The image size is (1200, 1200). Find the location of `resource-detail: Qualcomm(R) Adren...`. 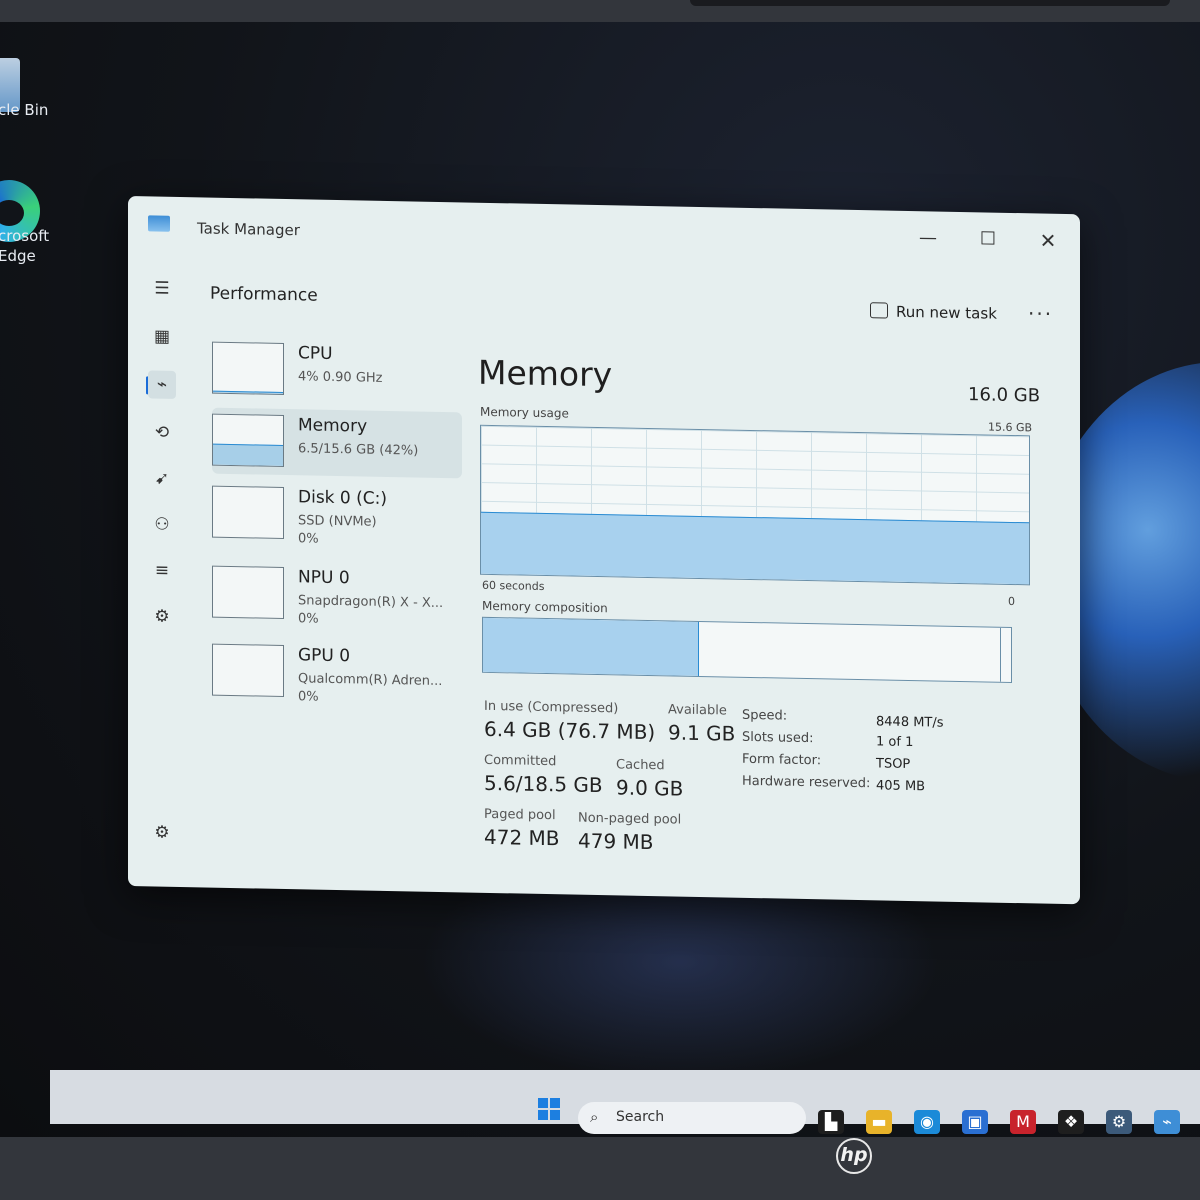

resource-detail: Qualcomm(R) Adren... is located at coordinates (370, 680).